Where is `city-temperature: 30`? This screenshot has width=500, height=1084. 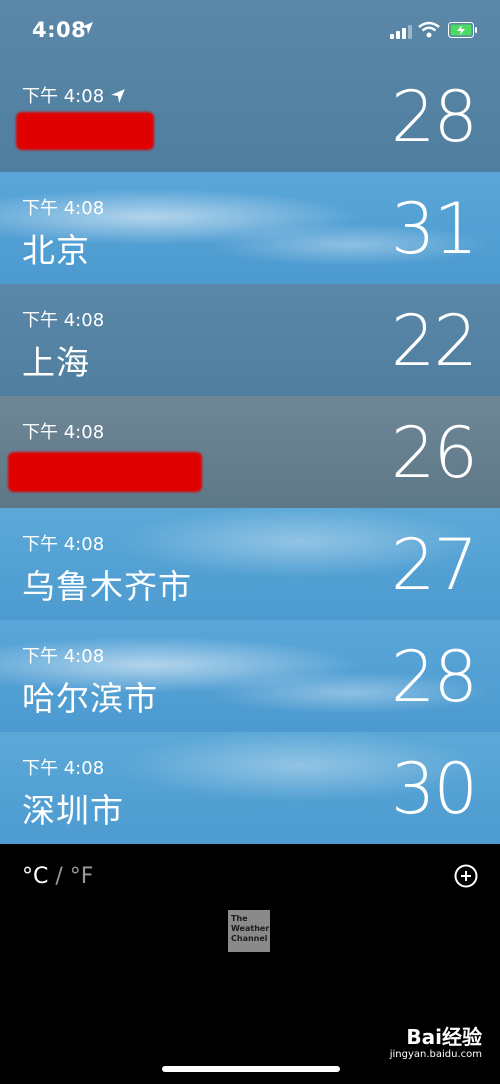
city-temperature: 30 is located at coordinates (434, 789).